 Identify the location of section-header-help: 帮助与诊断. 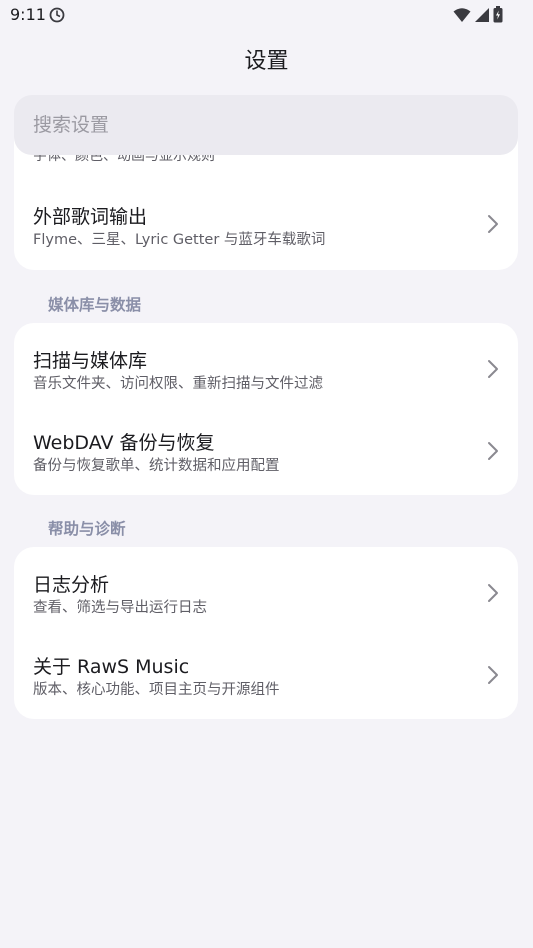
(87, 529).